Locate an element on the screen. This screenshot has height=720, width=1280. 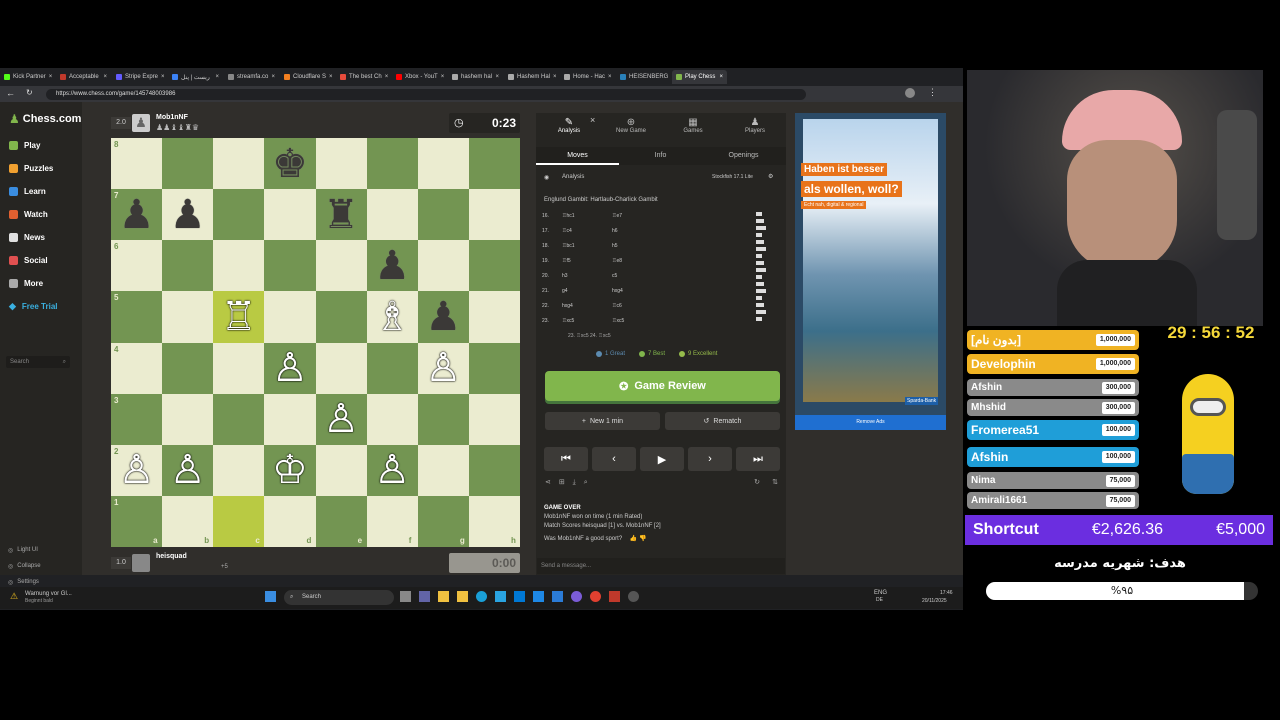
square-h4 is located at coordinates (494, 368).